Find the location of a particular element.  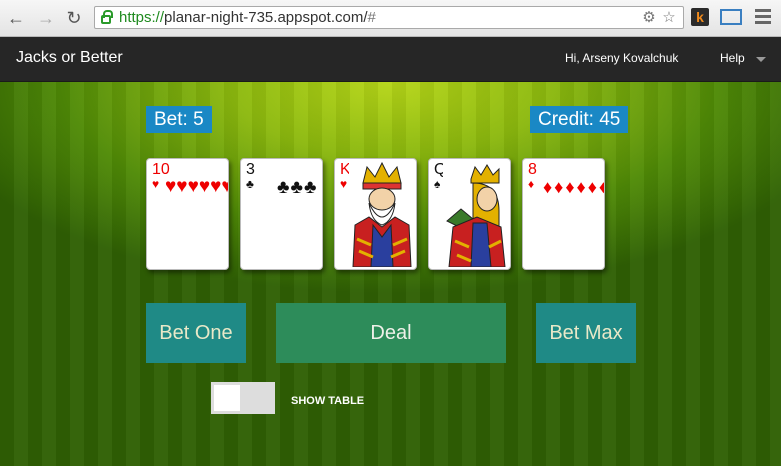

toggle-knob is located at coordinates (227, 398).